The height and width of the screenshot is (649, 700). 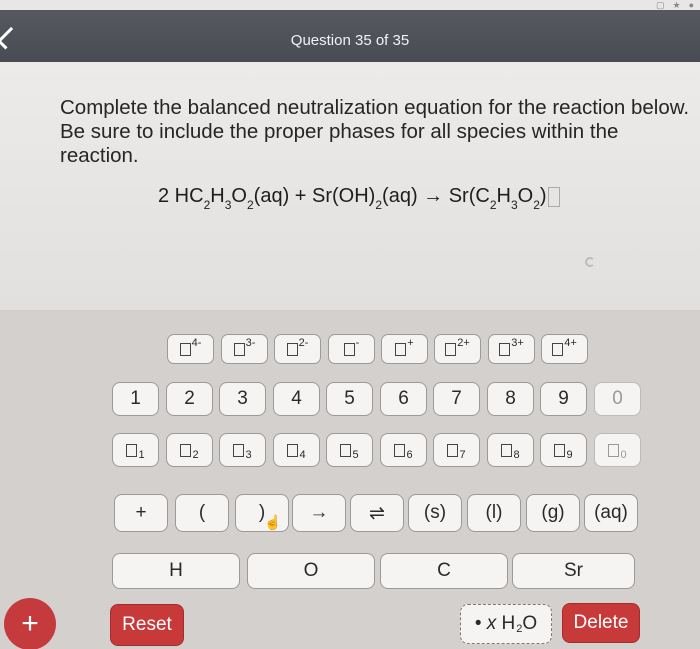 I want to click on question-counter: Question 35 of 35, so click(x=350, y=40).